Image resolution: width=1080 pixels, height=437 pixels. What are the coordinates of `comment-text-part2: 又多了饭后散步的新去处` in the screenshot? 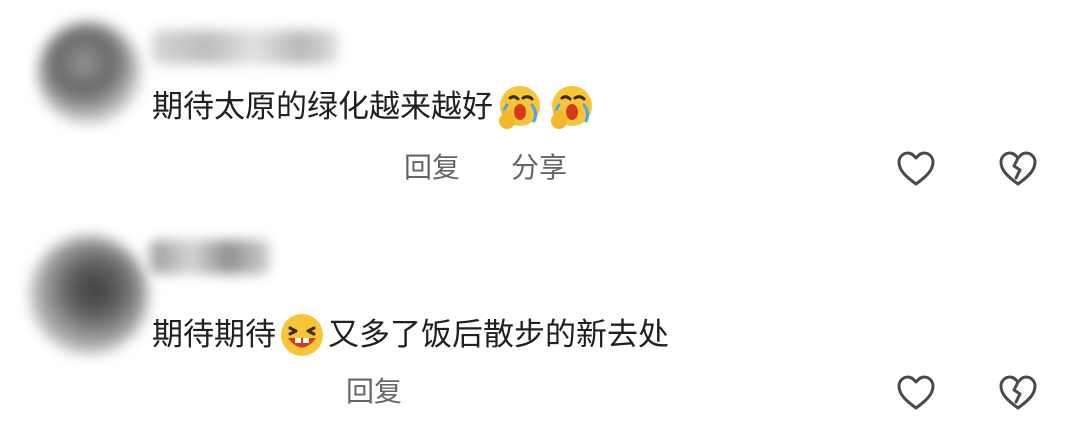 It's located at (498, 335).